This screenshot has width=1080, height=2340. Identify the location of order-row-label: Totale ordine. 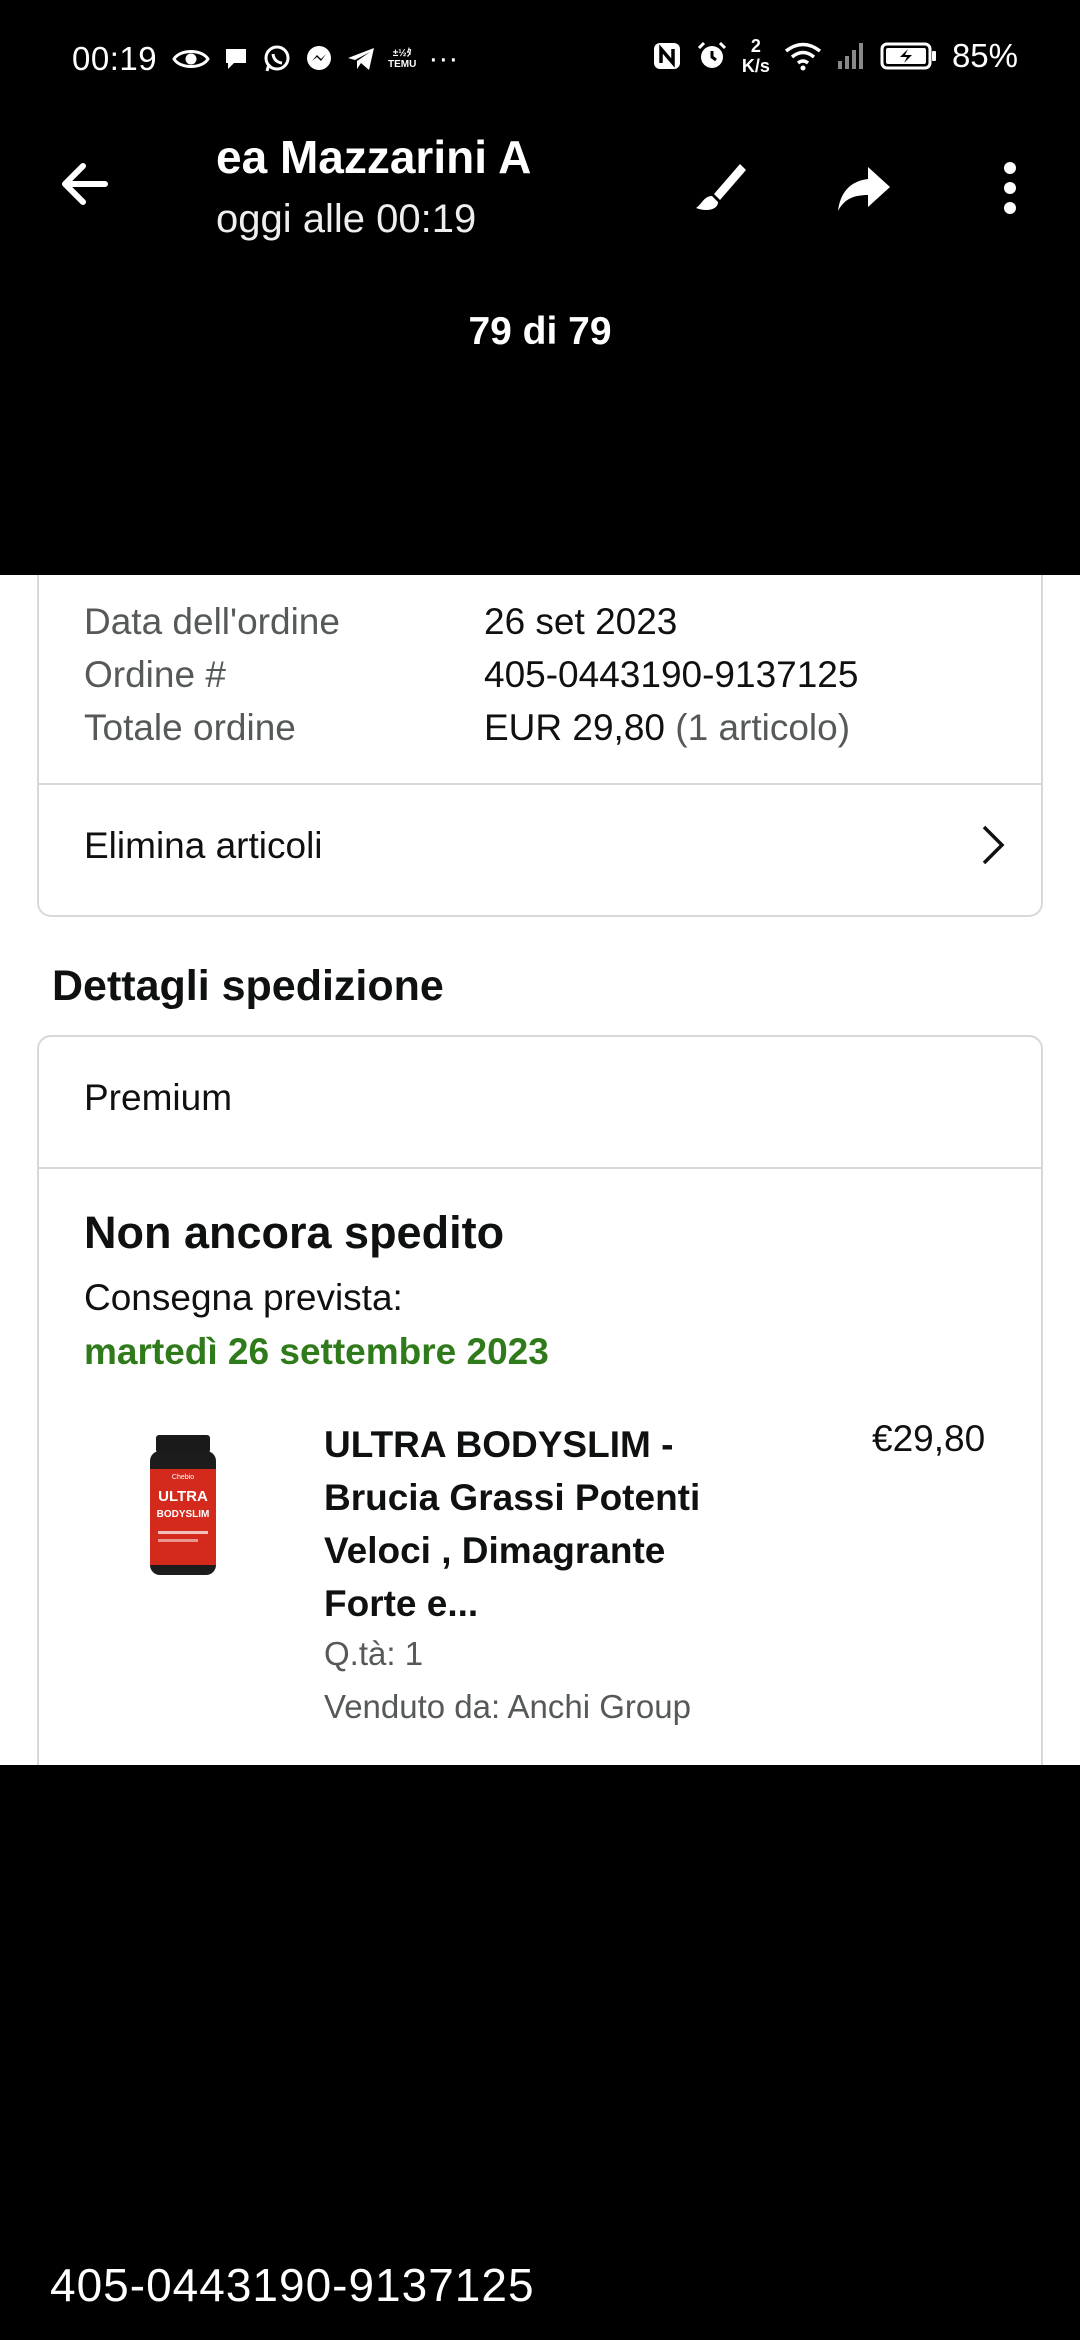
(190, 727).